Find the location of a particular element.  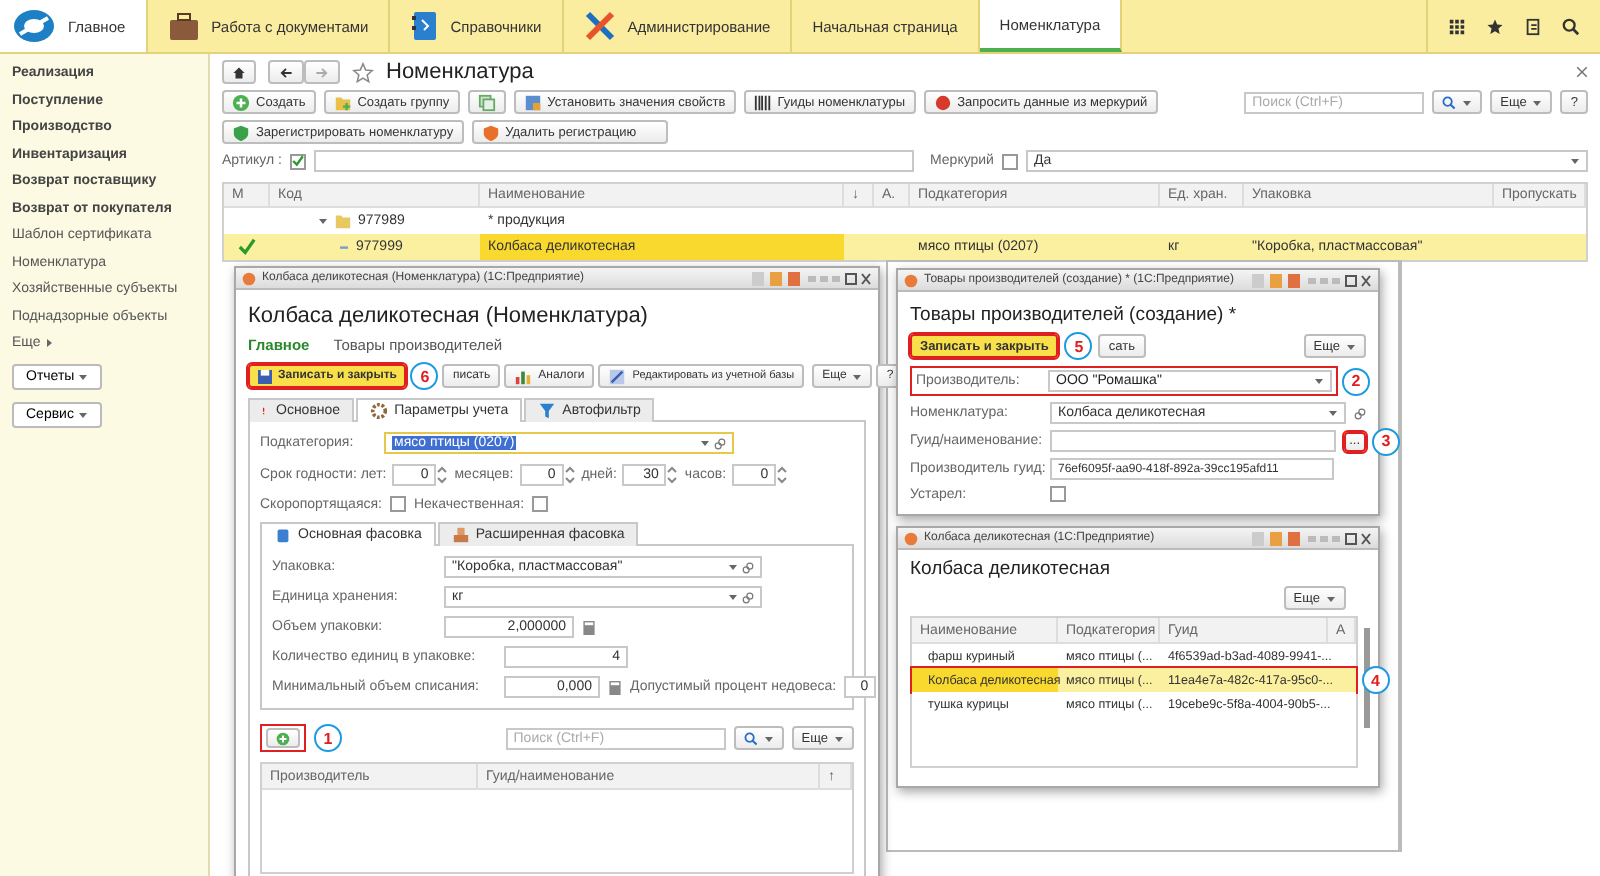

box-icon is located at coordinates (283, 535).